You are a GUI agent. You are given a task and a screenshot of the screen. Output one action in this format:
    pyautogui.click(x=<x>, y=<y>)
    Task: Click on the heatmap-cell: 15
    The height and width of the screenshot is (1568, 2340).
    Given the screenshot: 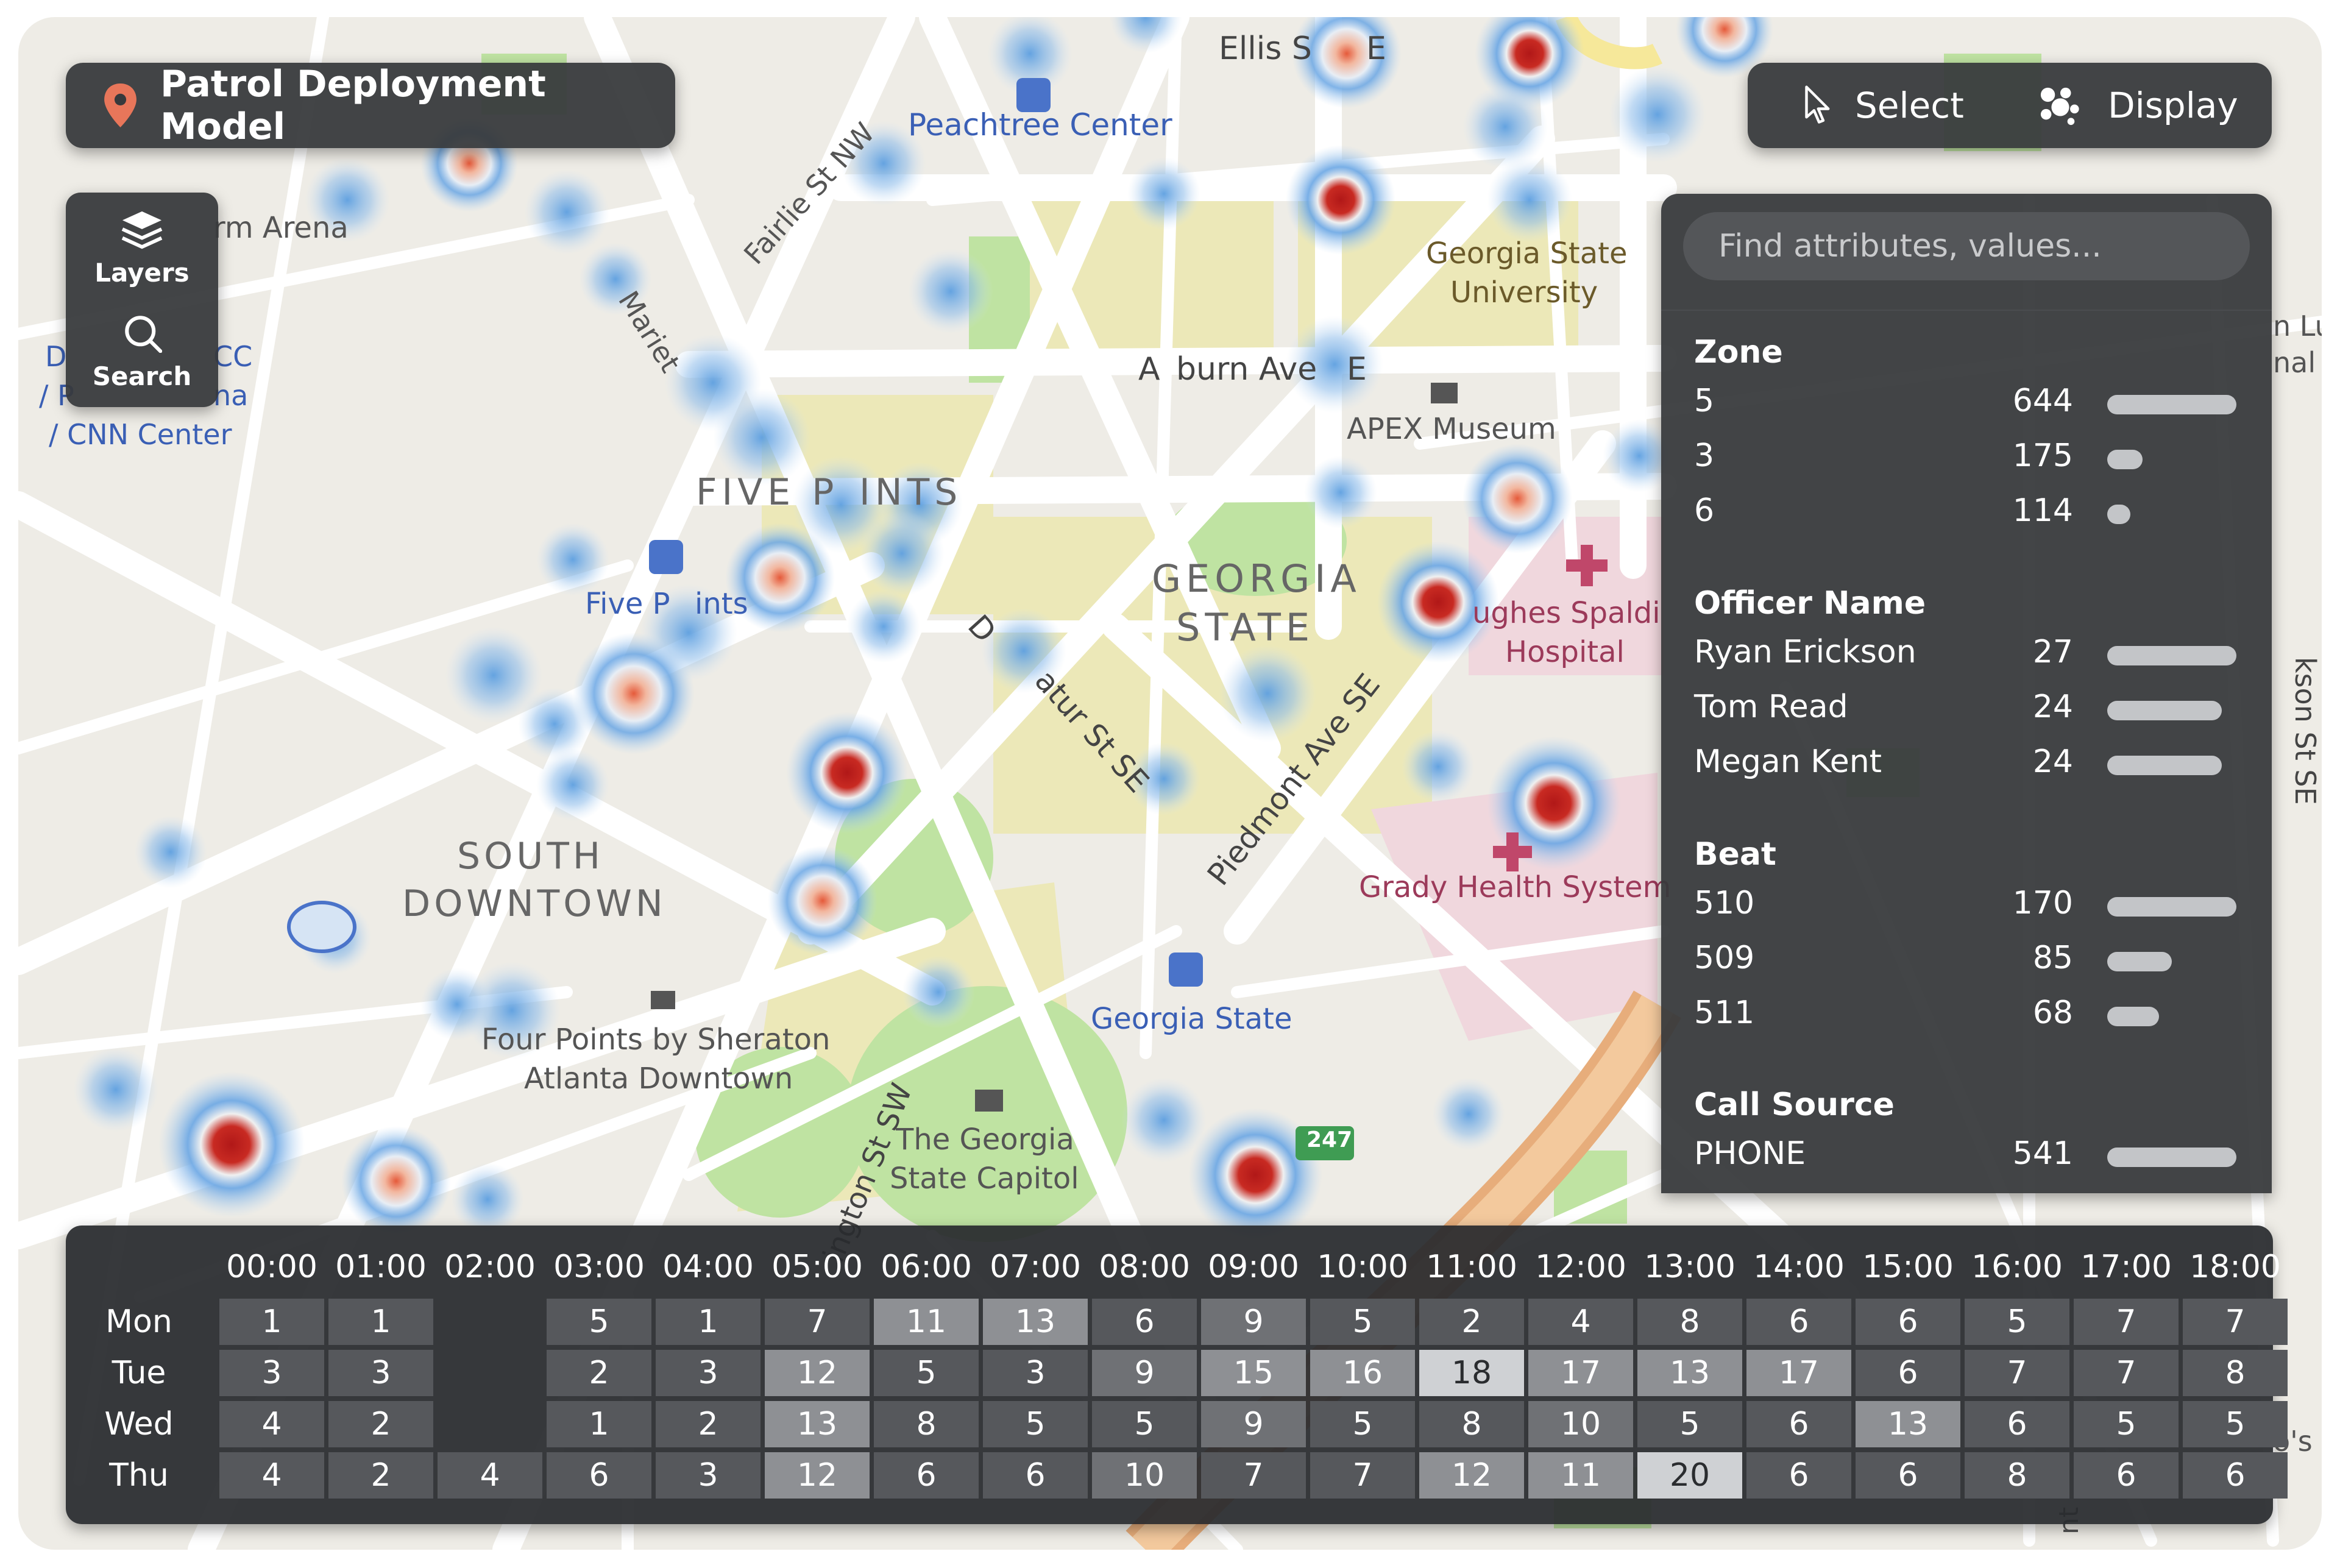 What is the action you would take?
    pyautogui.click(x=1253, y=1373)
    